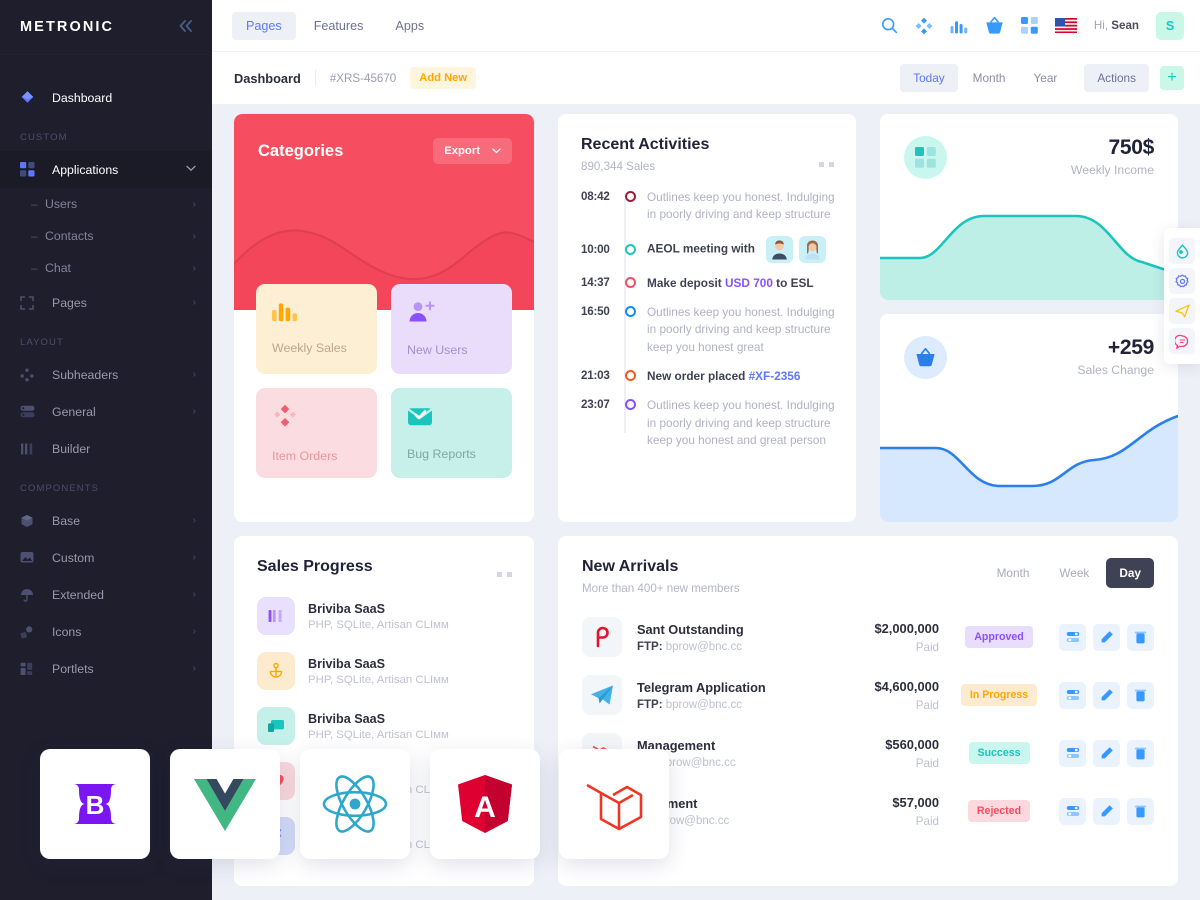  Describe the element at coordinates (106, 520) in the screenshot. I see `sidebar-item-base: Base ›` at that location.